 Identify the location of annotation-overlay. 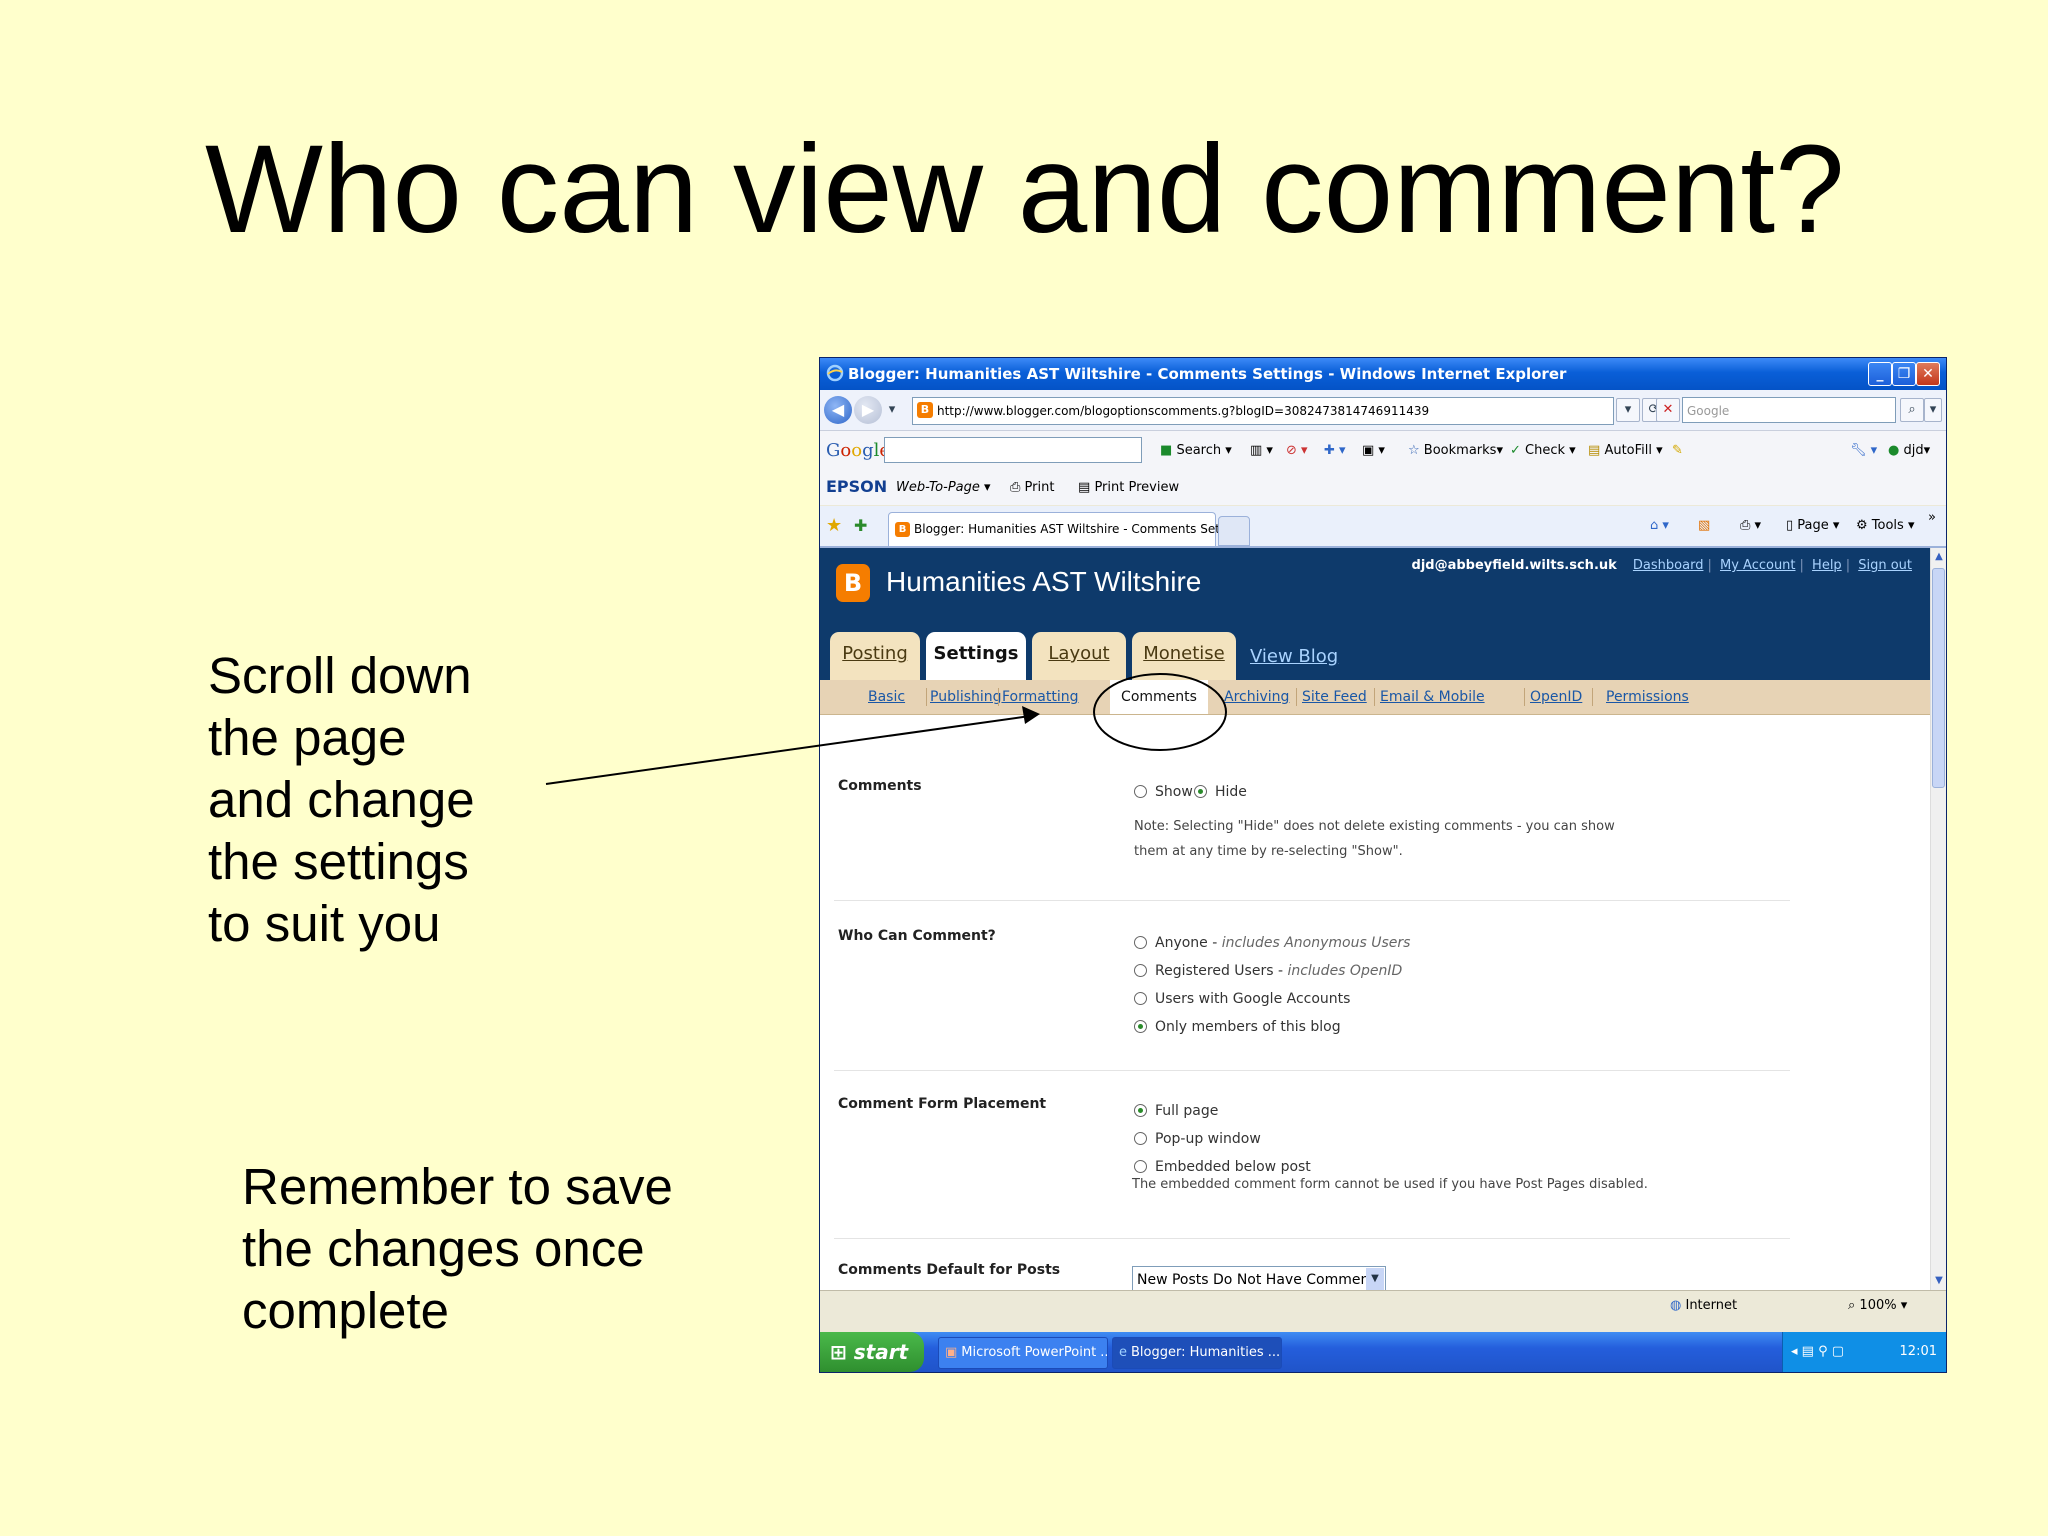
(886, 729).